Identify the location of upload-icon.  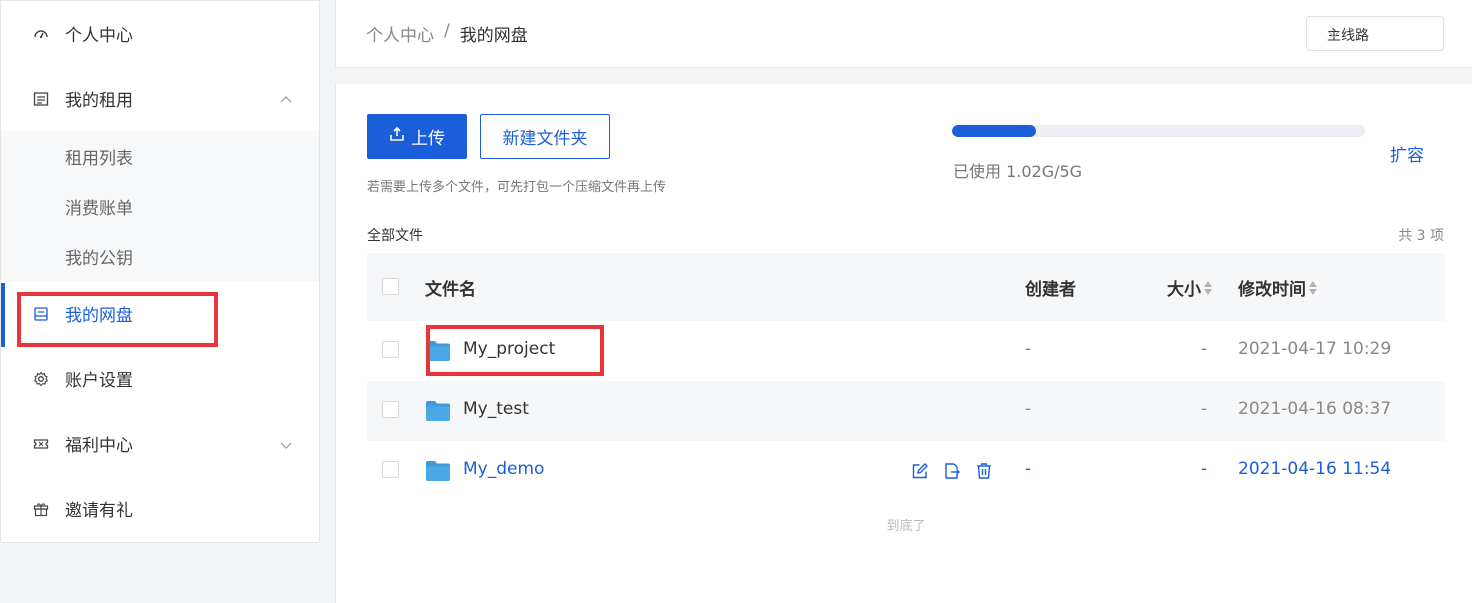
(397, 136).